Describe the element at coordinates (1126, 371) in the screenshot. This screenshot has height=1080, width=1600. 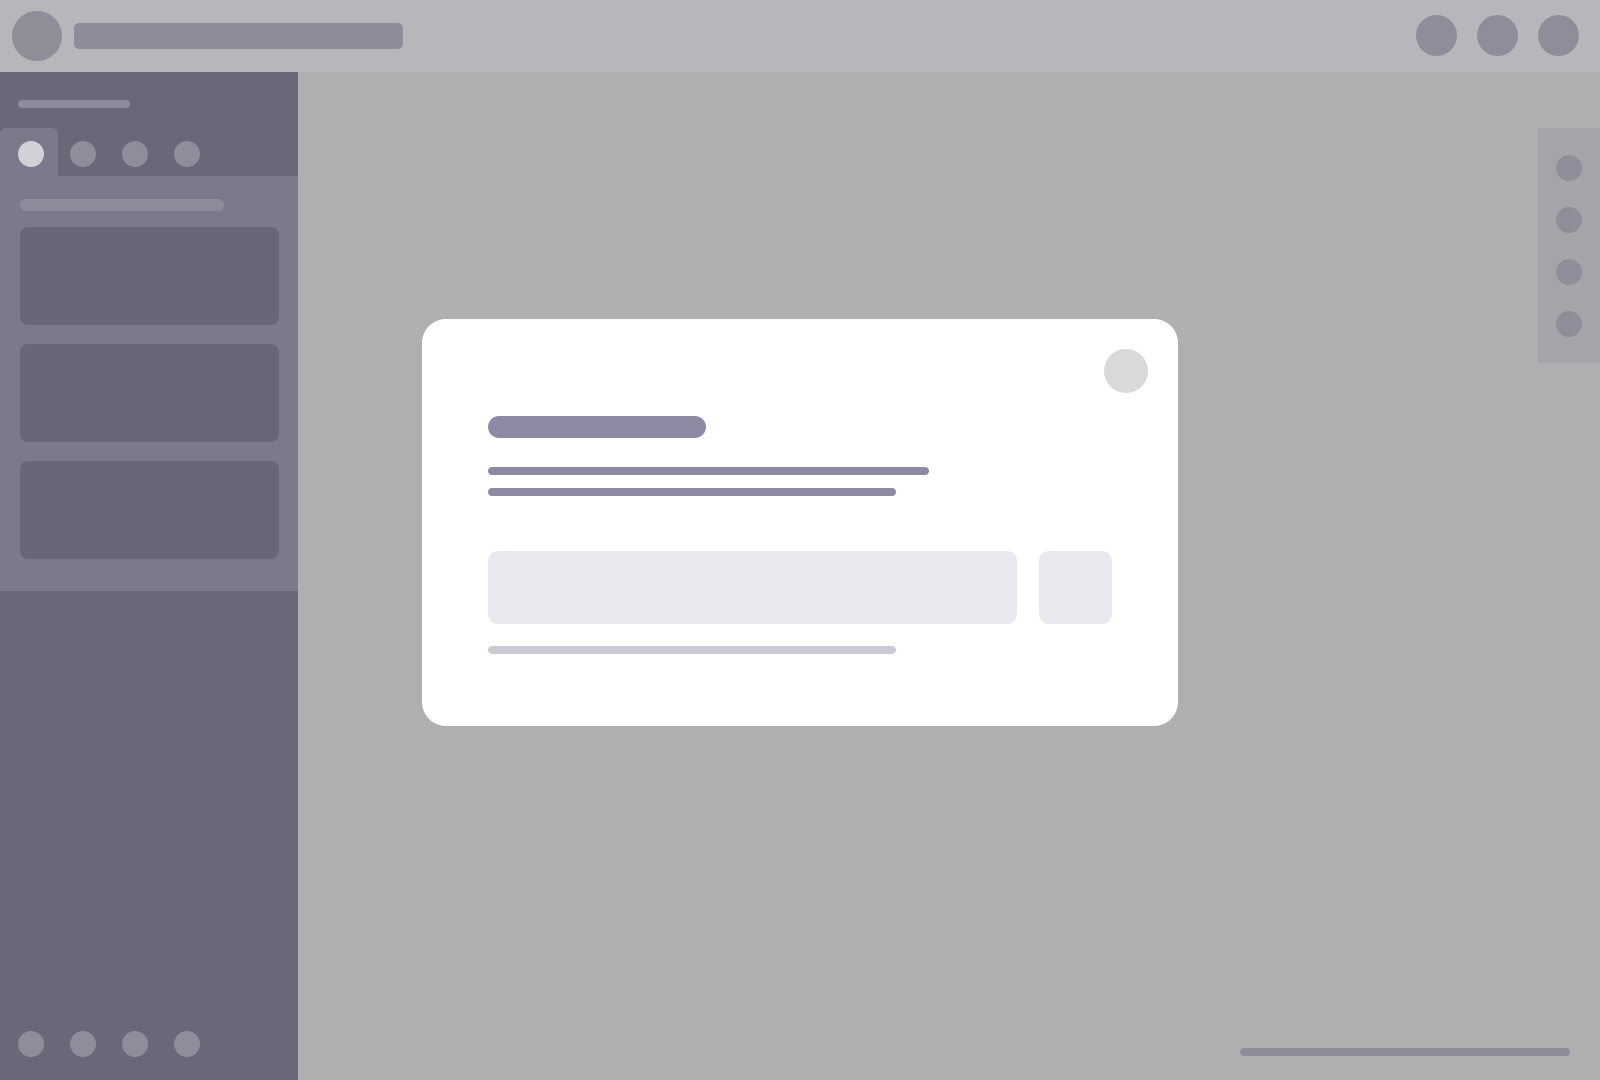
I see `close-icon` at that location.